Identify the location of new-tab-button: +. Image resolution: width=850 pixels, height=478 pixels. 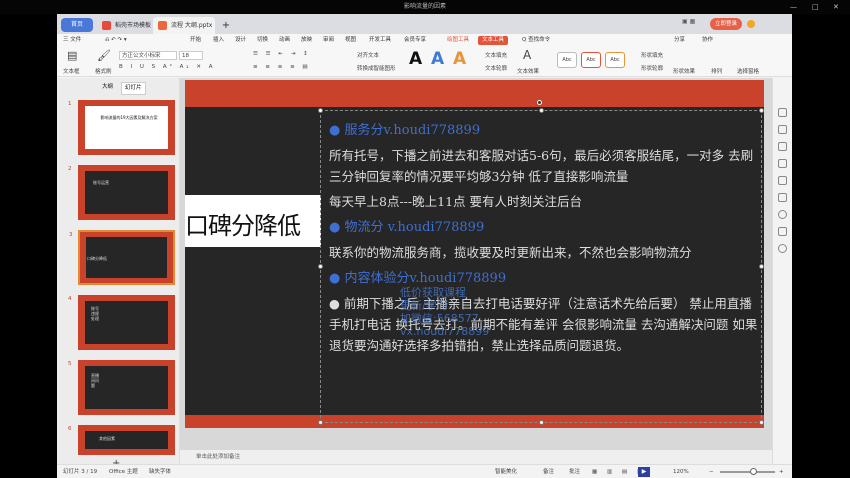
(226, 25).